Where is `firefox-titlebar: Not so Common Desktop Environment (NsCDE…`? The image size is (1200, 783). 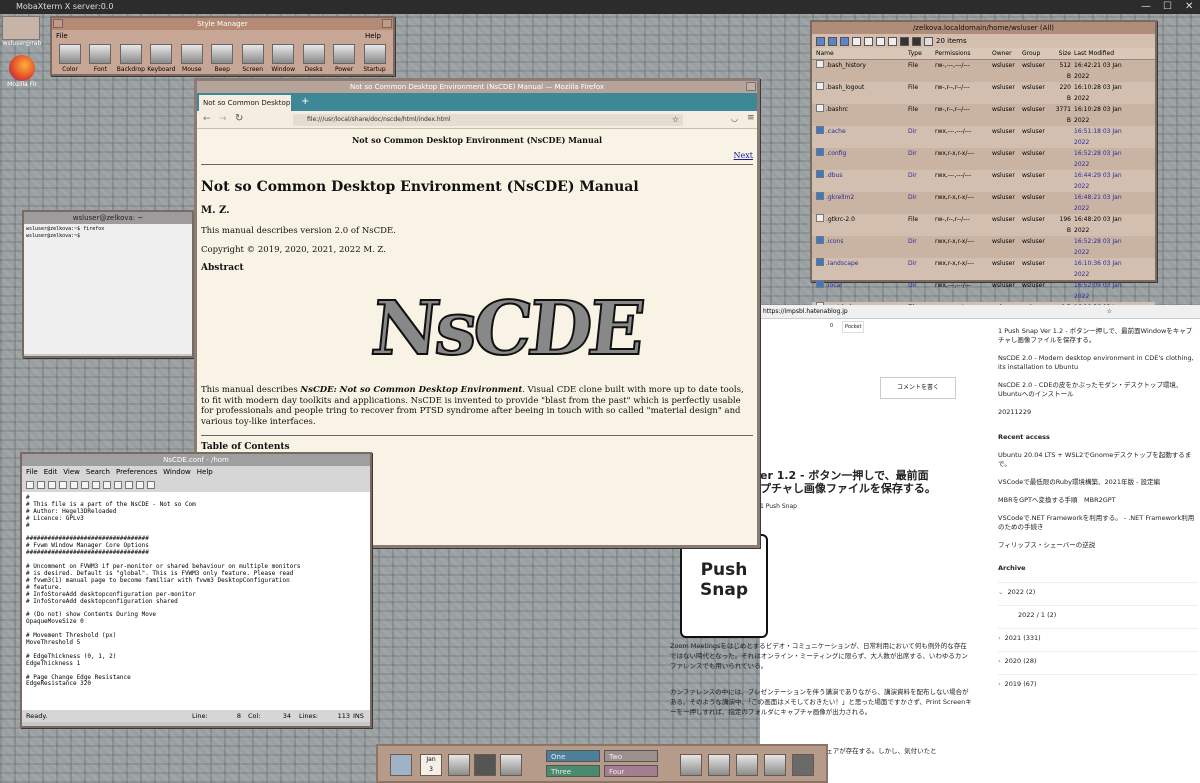 firefox-titlebar: Not so Common Desktop Environment (NsCDE… is located at coordinates (477, 87).